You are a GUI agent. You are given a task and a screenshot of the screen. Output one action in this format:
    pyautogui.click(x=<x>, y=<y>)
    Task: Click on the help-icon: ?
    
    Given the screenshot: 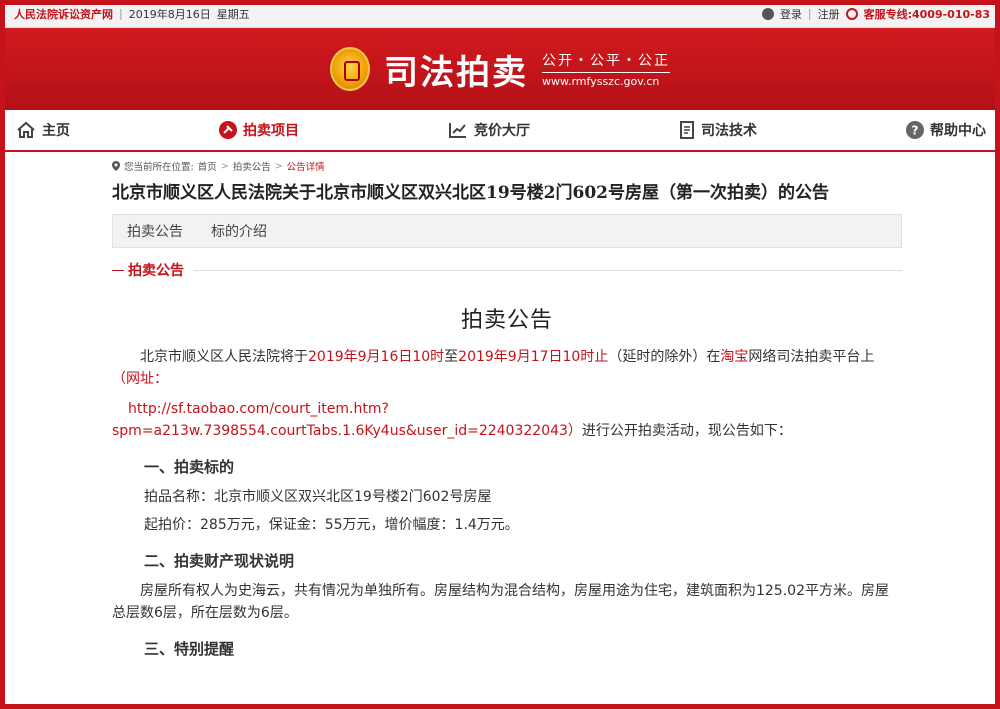 What is the action you would take?
    pyautogui.click(x=915, y=130)
    